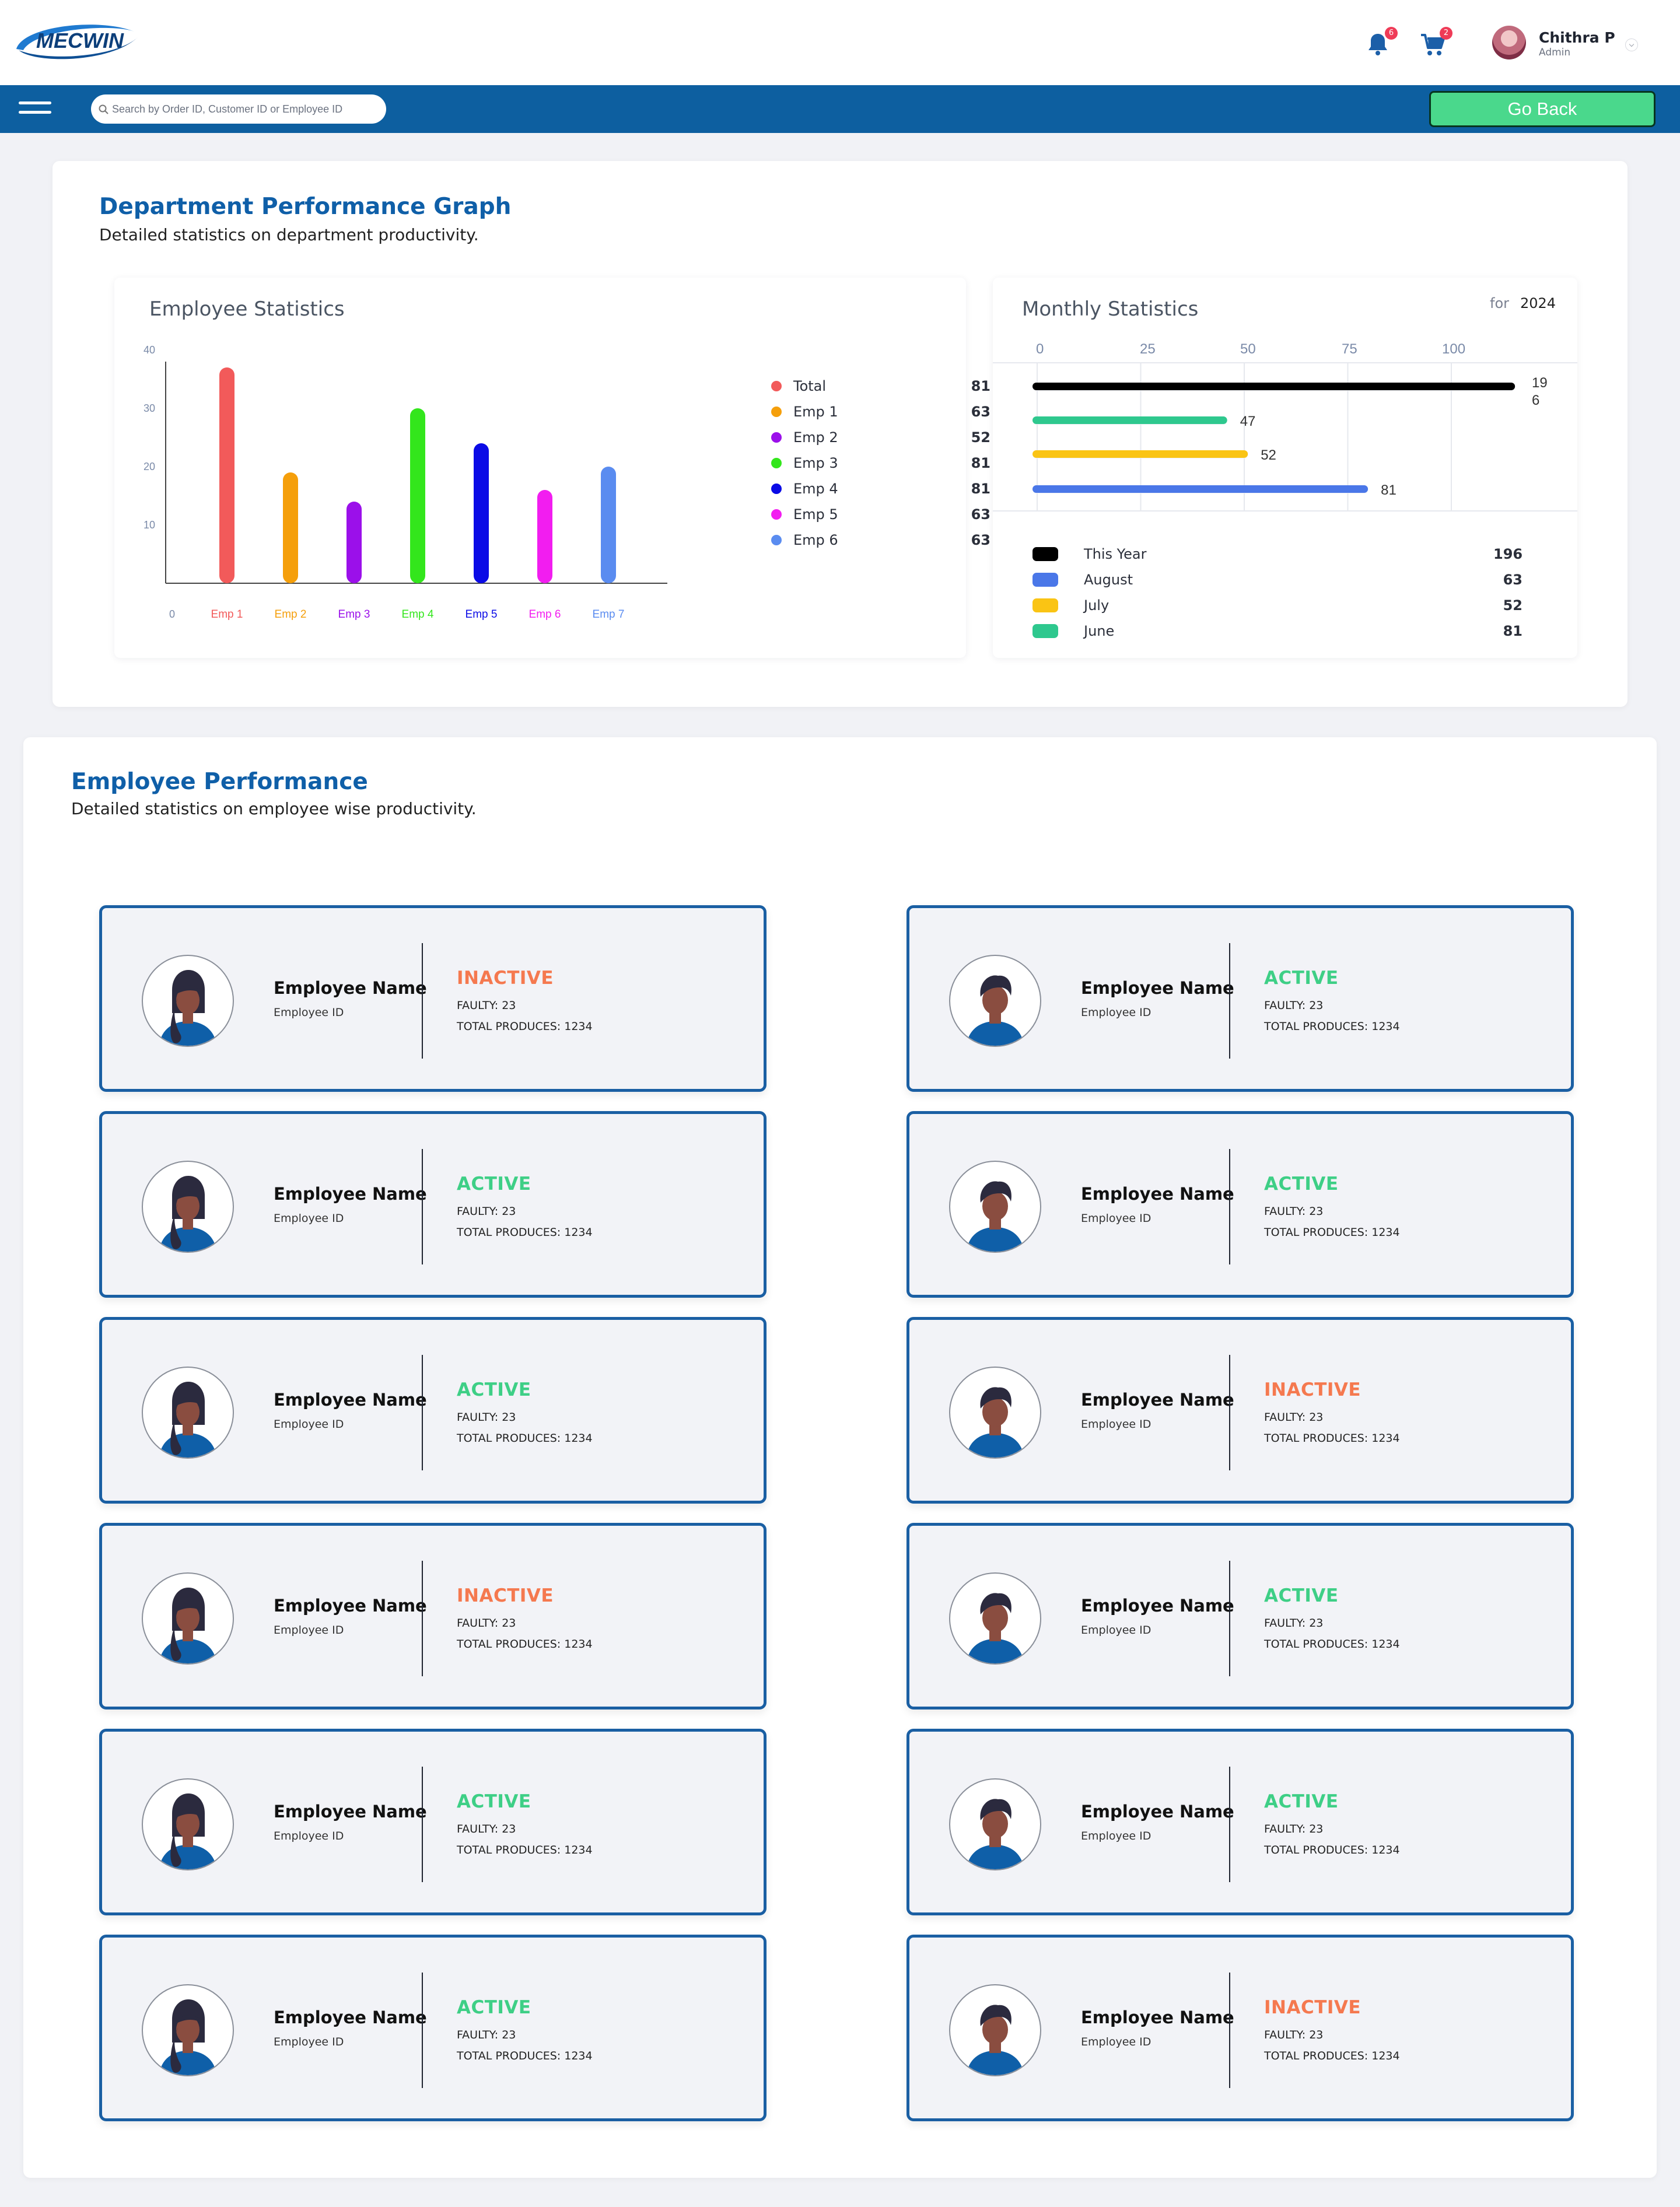  I want to click on go-back-button: Go Back, so click(1542, 109).